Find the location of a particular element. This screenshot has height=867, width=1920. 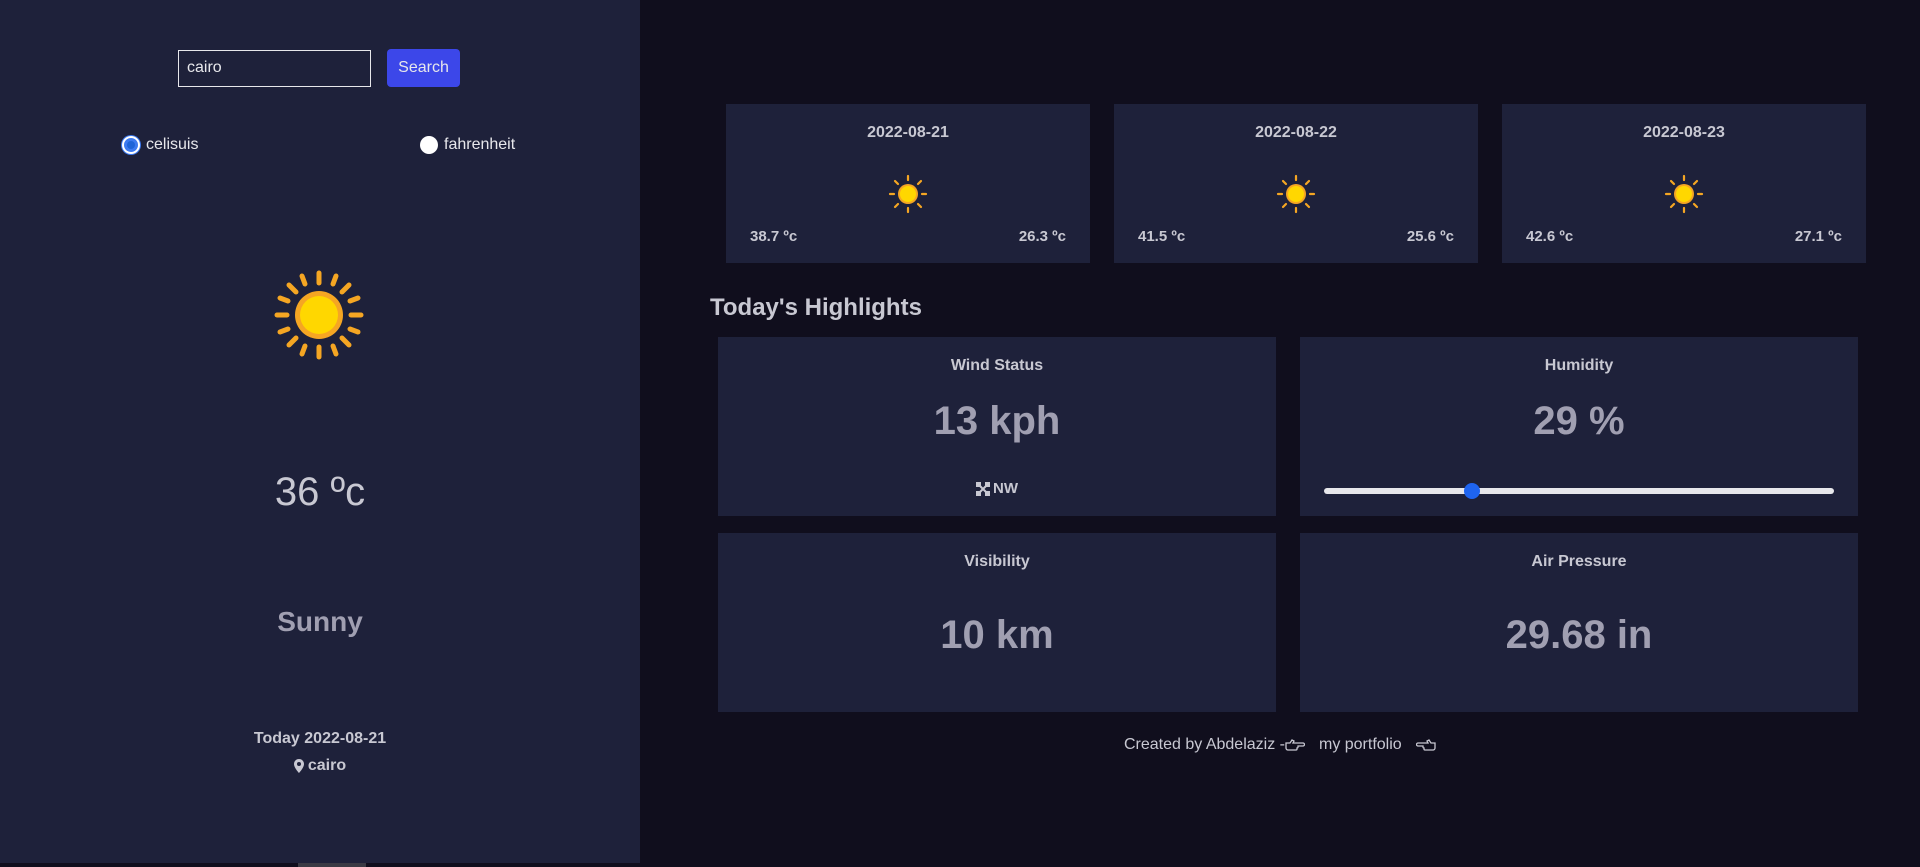

fahrenheit-radio is located at coordinates (429, 145).